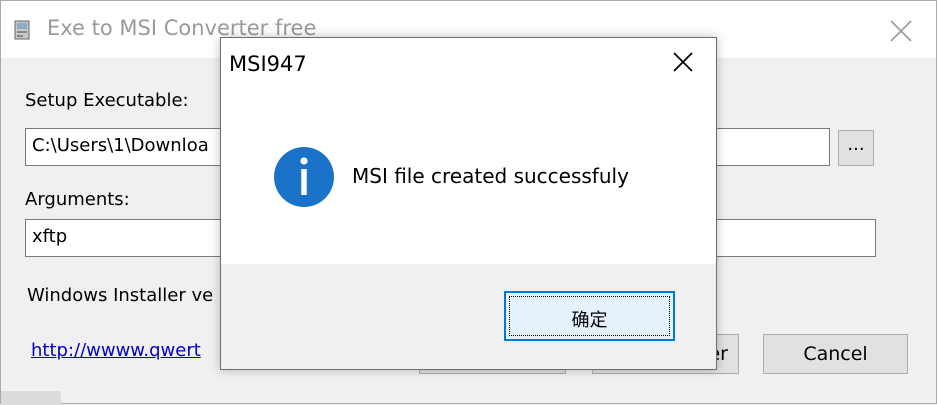 The width and height of the screenshot is (937, 405). I want to click on ok-button: 确定, so click(589, 316).